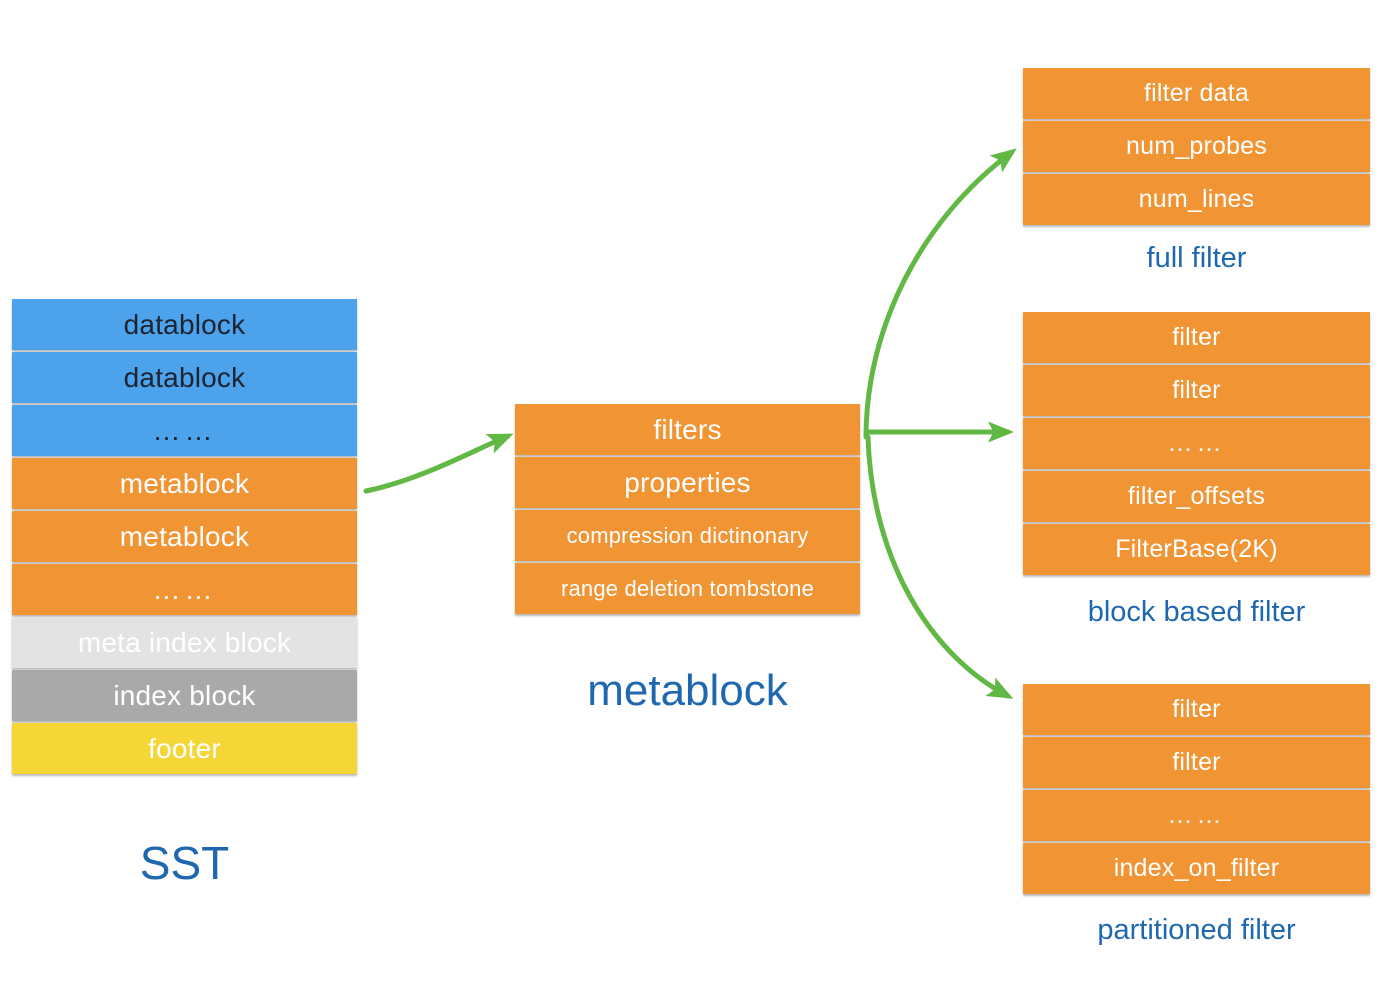  I want to click on arrow-sst-to-metablock, so click(438, 463).